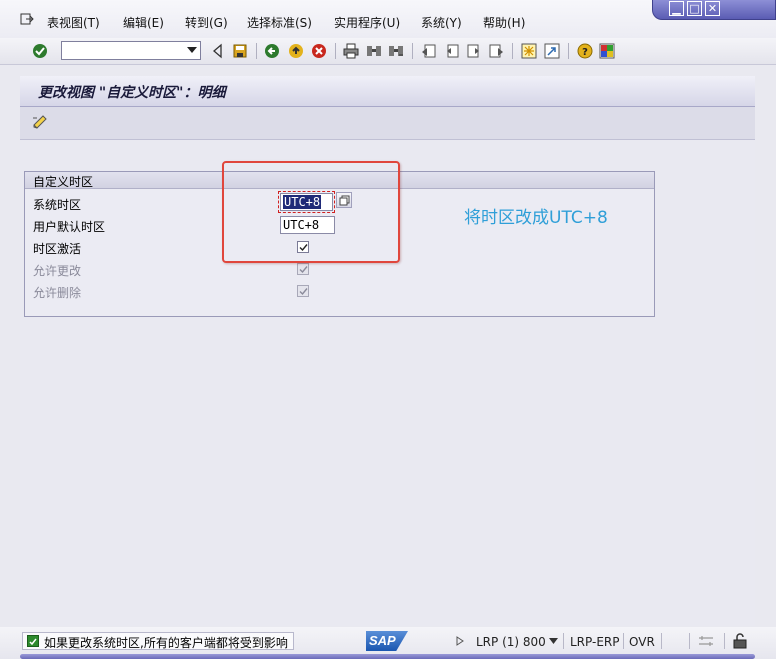 This screenshot has height=659, width=776. I want to click on menu-selection-criteria: 选择标准(S), so click(279, 22).